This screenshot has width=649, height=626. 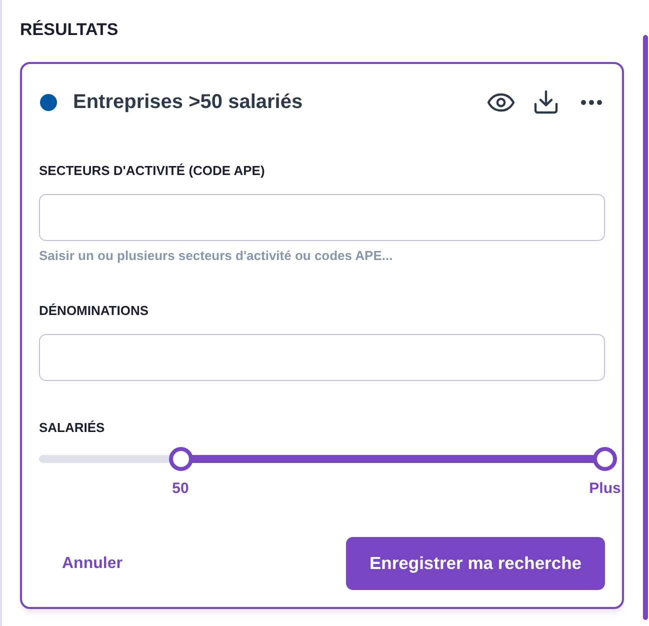 What do you see at coordinates (152, 171) in the screenshot?
I see `field-label: SECTEURS D'ACTIVITÉ (CODE APE)` at bounding box center [152, 171].